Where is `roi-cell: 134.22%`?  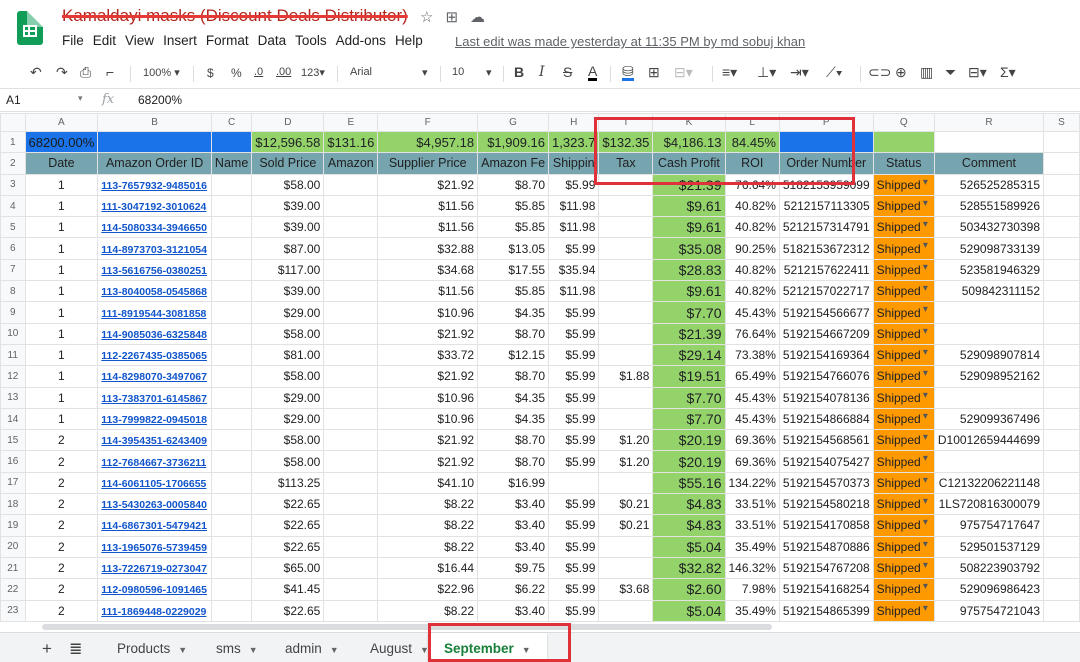 roi-cell: 134.22% is located at coordinates (752, 483).